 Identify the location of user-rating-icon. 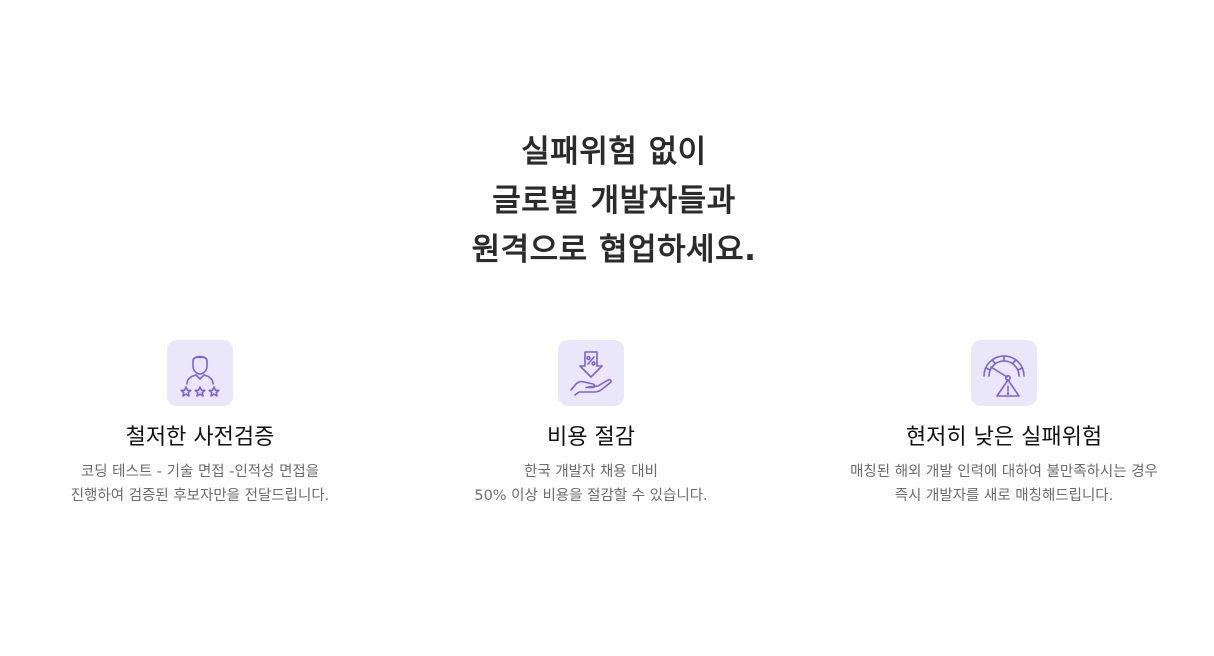
(200, 373).